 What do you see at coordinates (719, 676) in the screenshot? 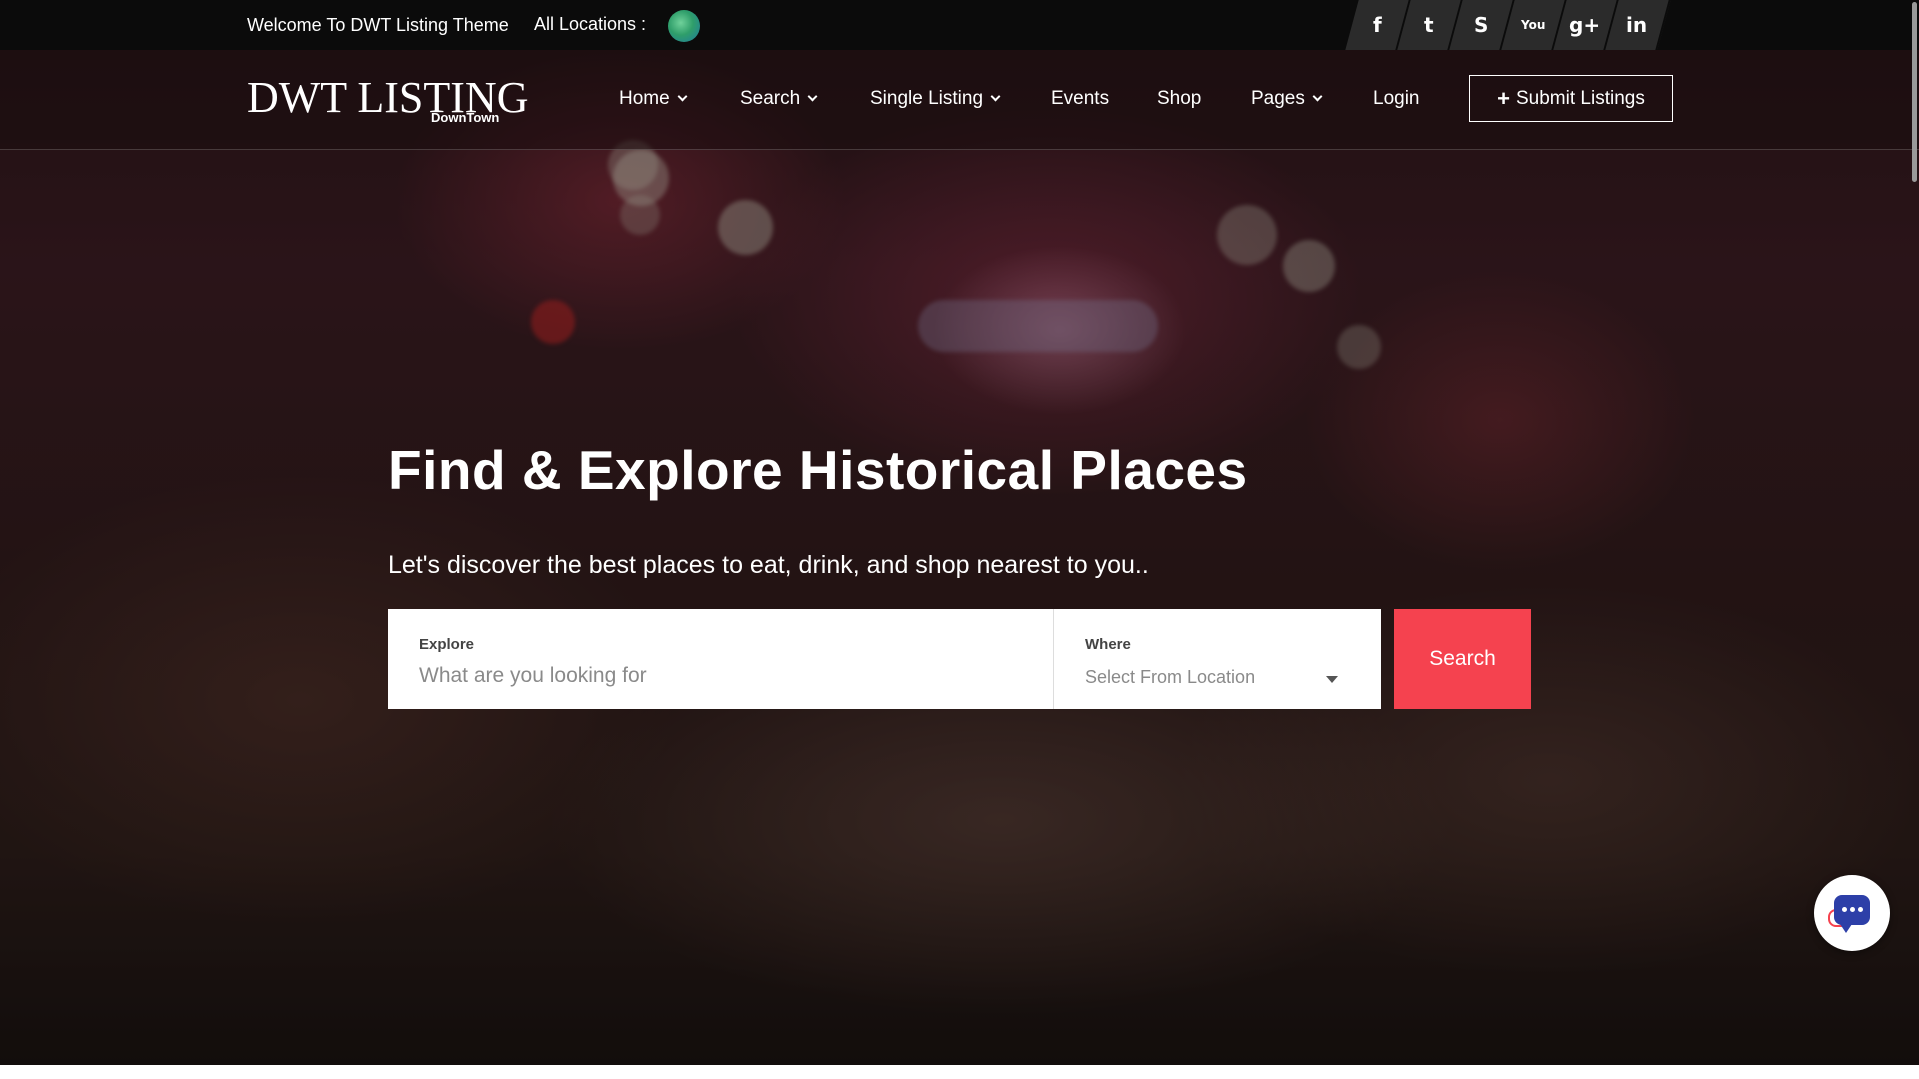
I see `explore-input` at bounding box center [719, 676].